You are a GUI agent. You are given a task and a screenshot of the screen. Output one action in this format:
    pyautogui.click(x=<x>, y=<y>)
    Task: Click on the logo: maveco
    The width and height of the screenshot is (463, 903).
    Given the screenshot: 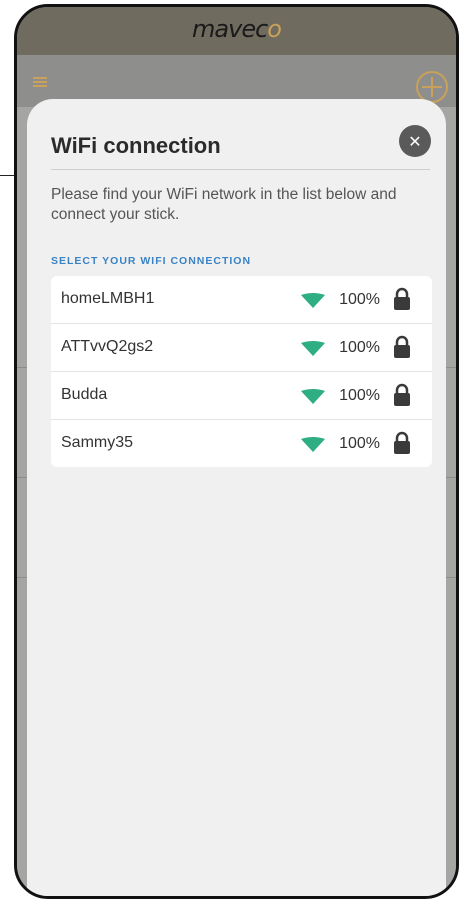 What is the action you would take?
    pyautogui.click(x=237, y=29)
    